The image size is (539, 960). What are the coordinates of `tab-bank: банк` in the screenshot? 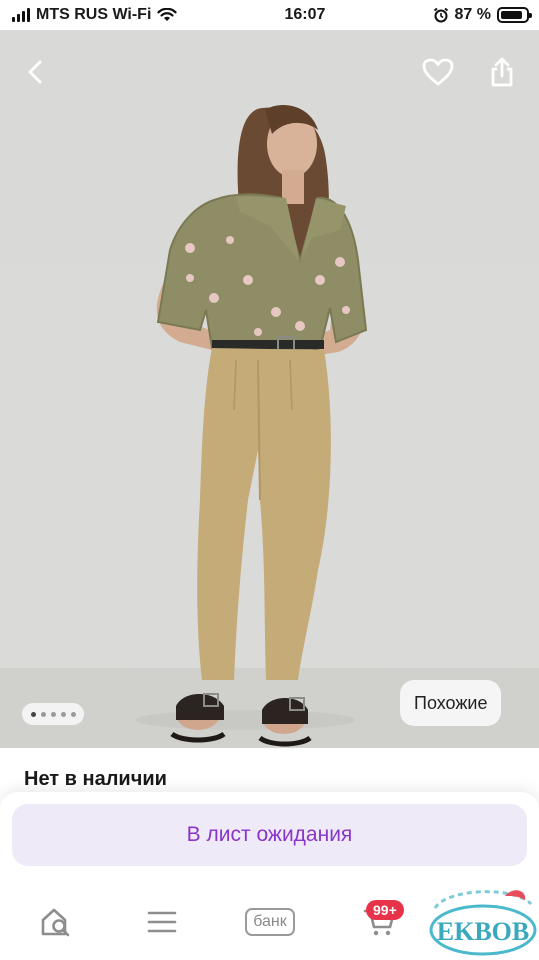 It's located at (270, 922).